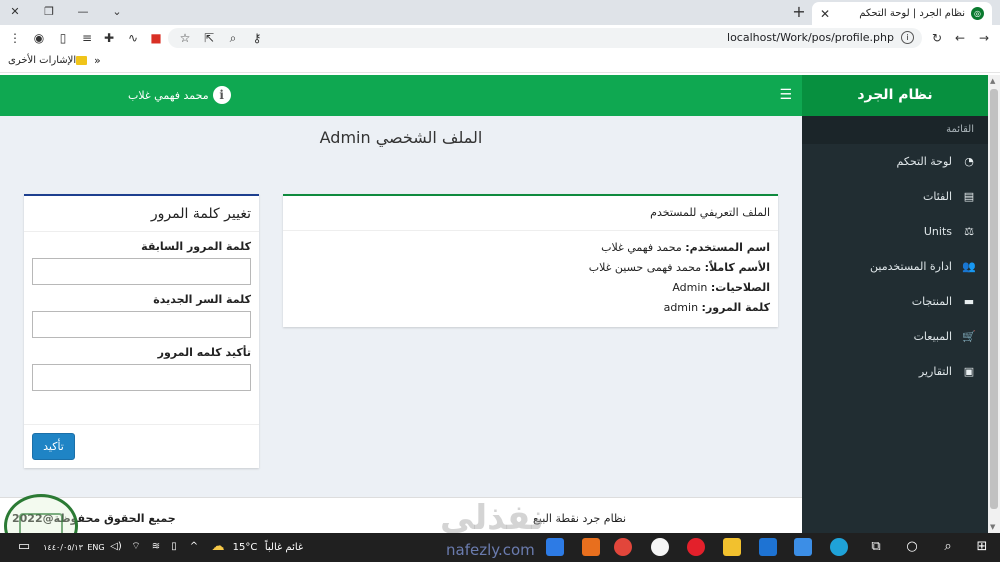  What do you see at coordinates (49, 12) in the screenshot?
I see `restore-window-icon: ❐` at bounding box center [49, 12].